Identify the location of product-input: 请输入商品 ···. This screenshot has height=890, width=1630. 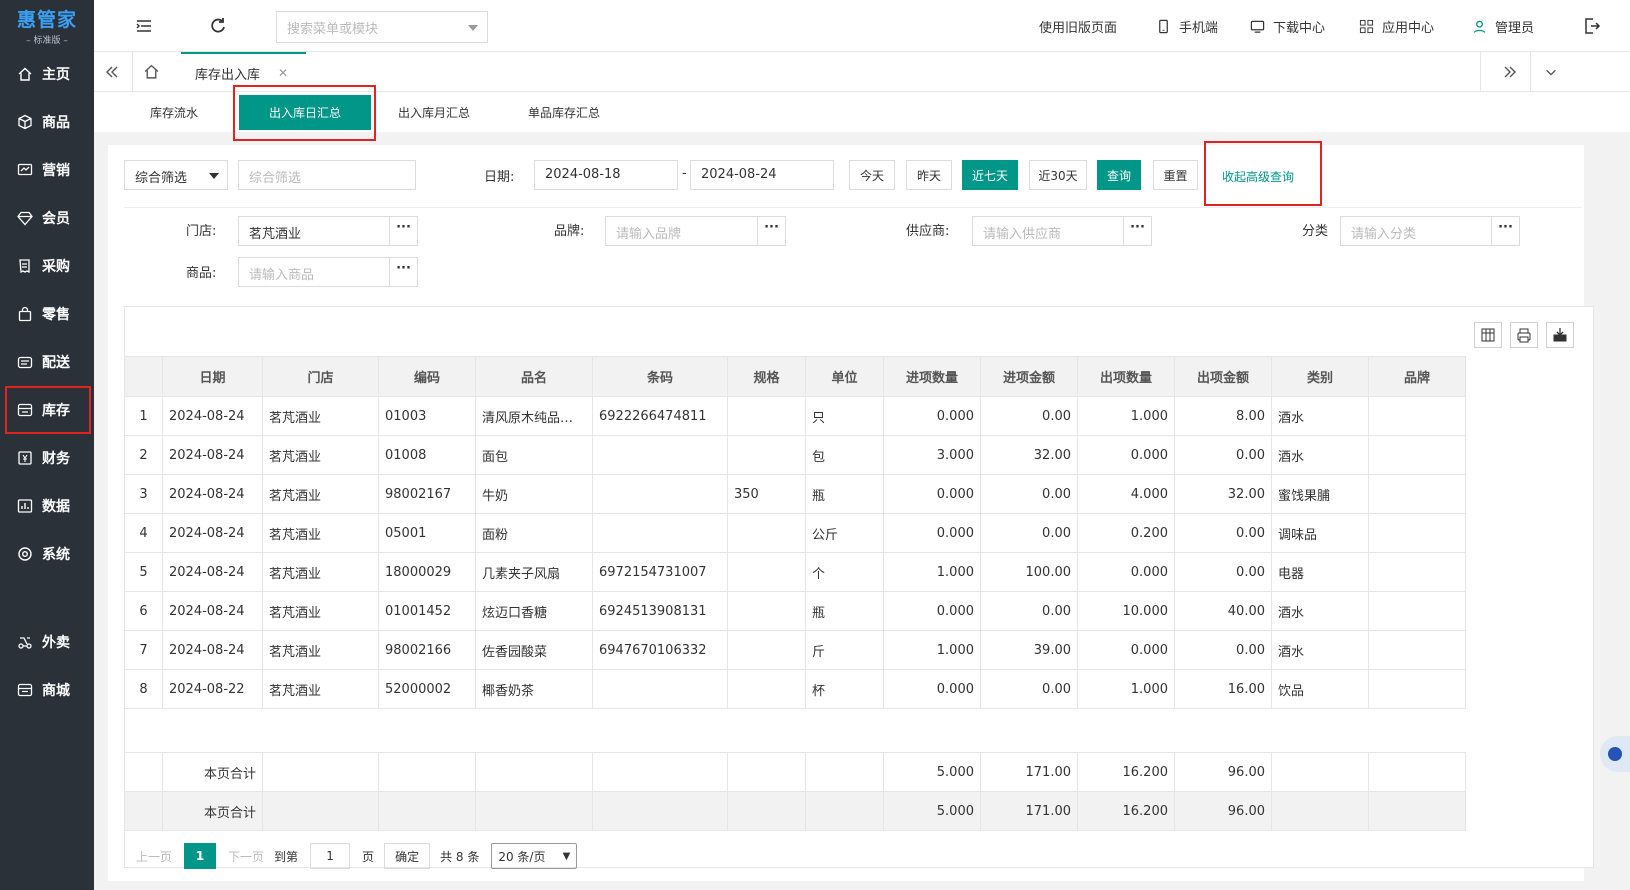
(328, 272).